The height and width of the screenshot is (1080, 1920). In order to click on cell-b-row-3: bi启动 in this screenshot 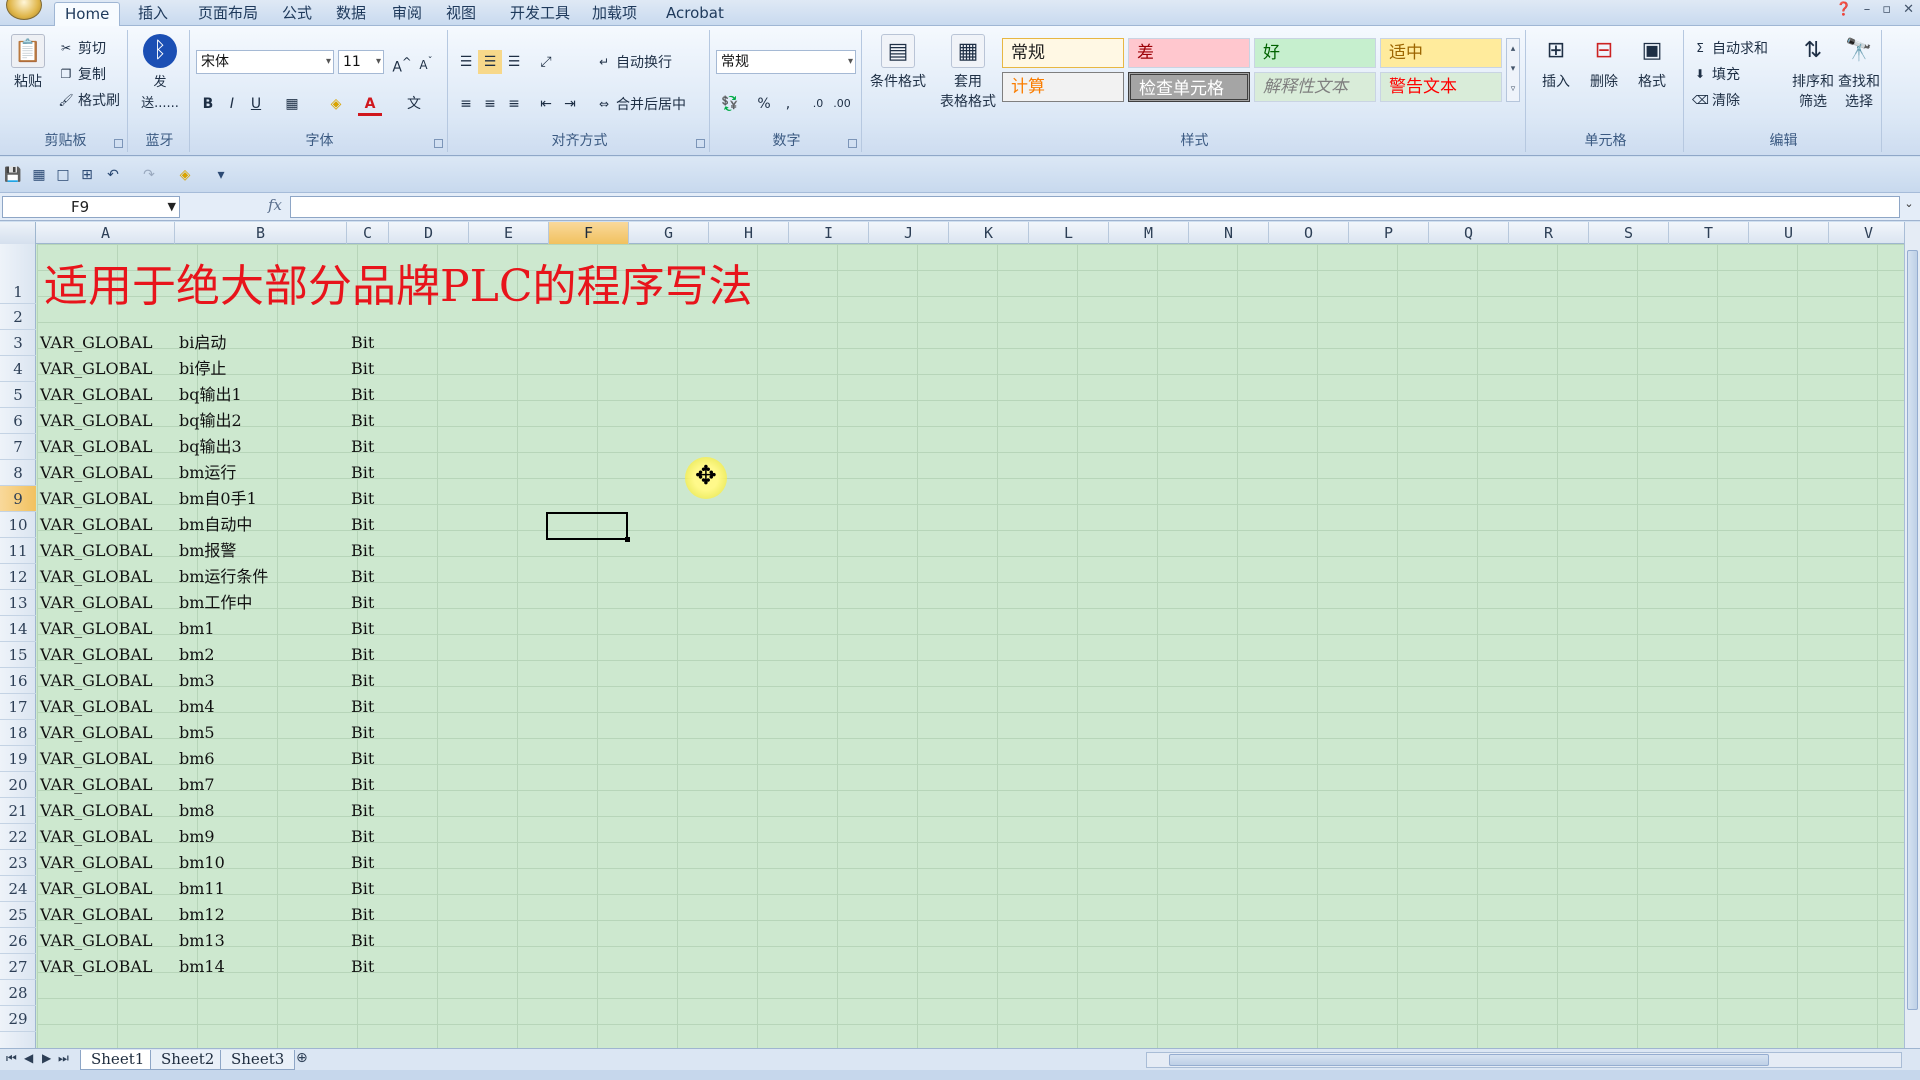, I will do `click(202, 343)`.